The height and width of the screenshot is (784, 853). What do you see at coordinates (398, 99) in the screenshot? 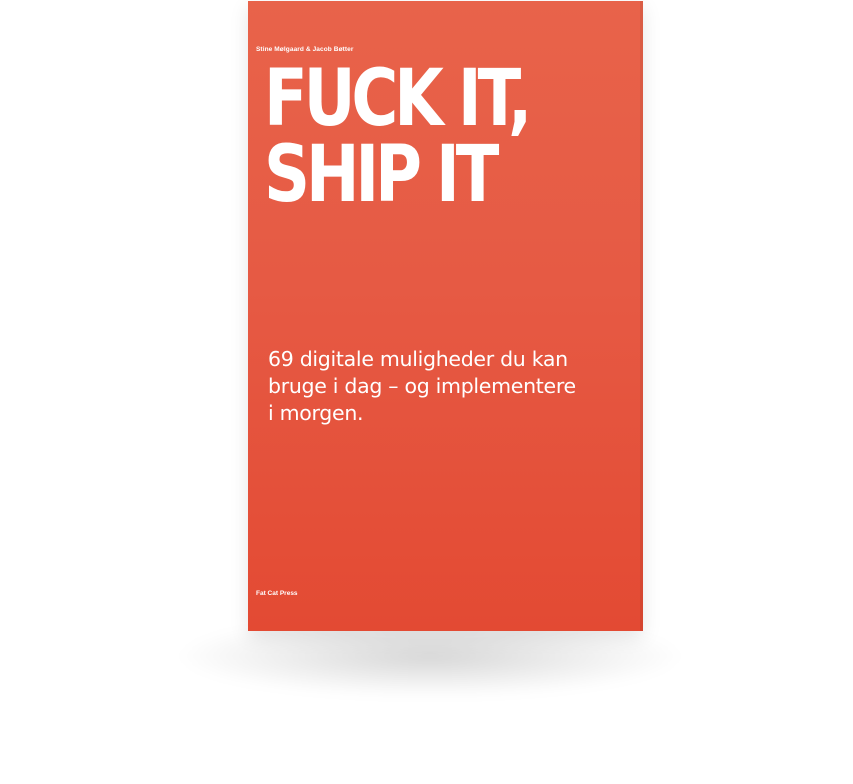
I see `book-title-line: FUCK IT,` at bounding box center [398, 99].